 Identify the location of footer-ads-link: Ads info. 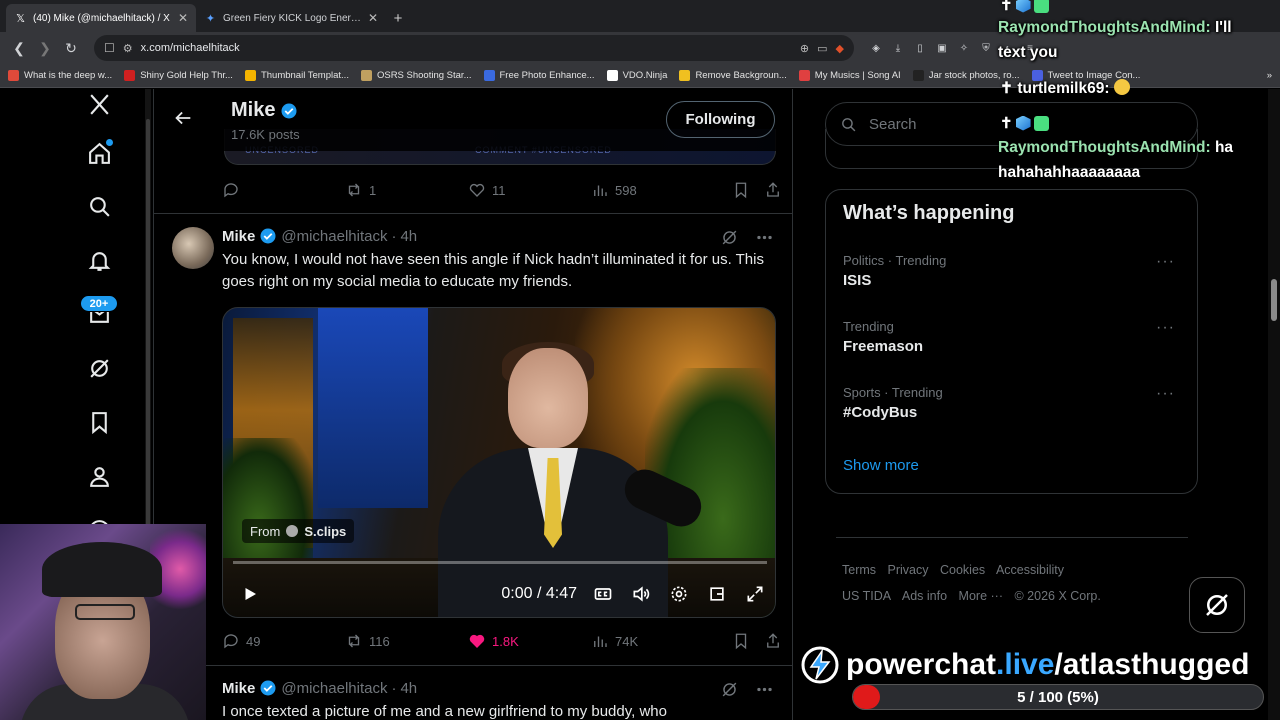
(924, 596).